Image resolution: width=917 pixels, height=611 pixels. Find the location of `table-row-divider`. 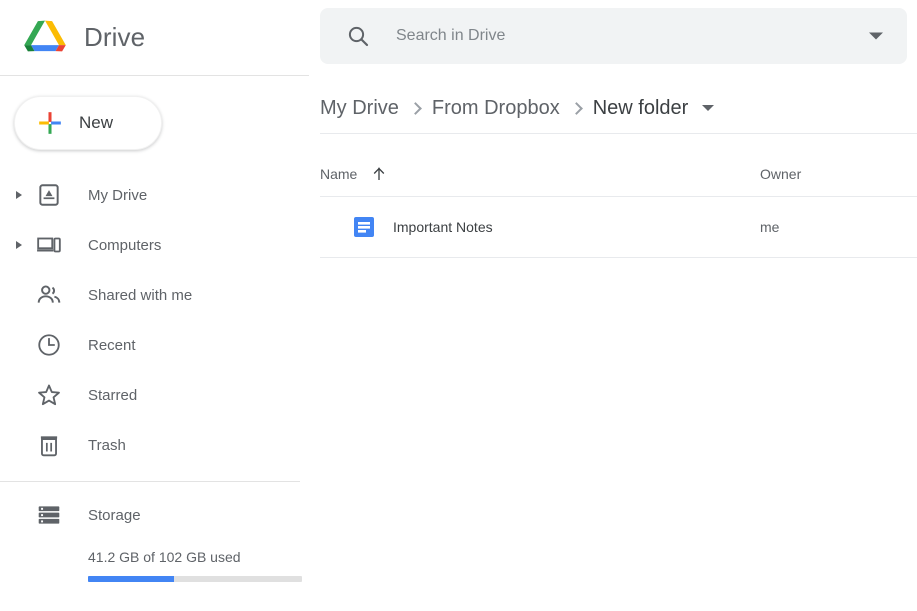

table-row-divider is located at coordinates (618, 257).